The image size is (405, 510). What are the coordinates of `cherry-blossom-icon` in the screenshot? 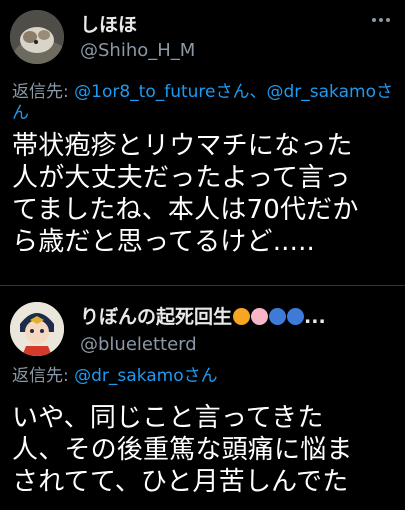 It's located at (260, 316).